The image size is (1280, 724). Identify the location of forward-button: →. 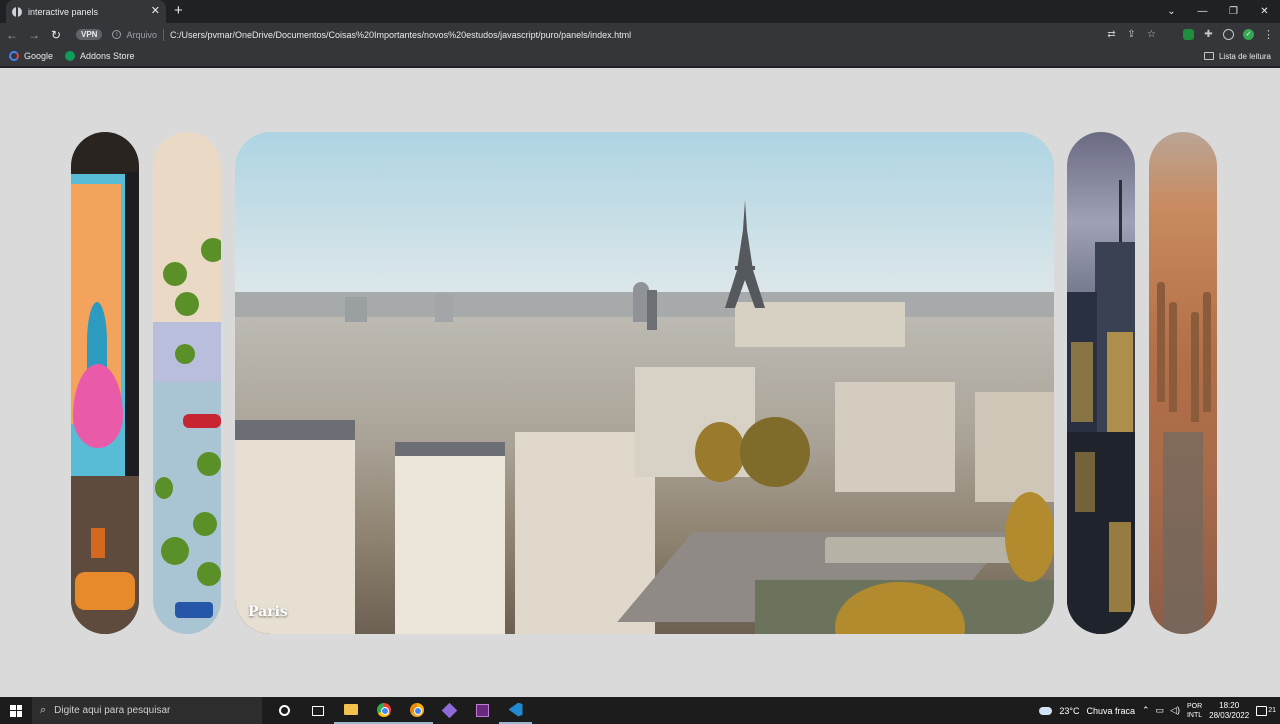
(34, 35).